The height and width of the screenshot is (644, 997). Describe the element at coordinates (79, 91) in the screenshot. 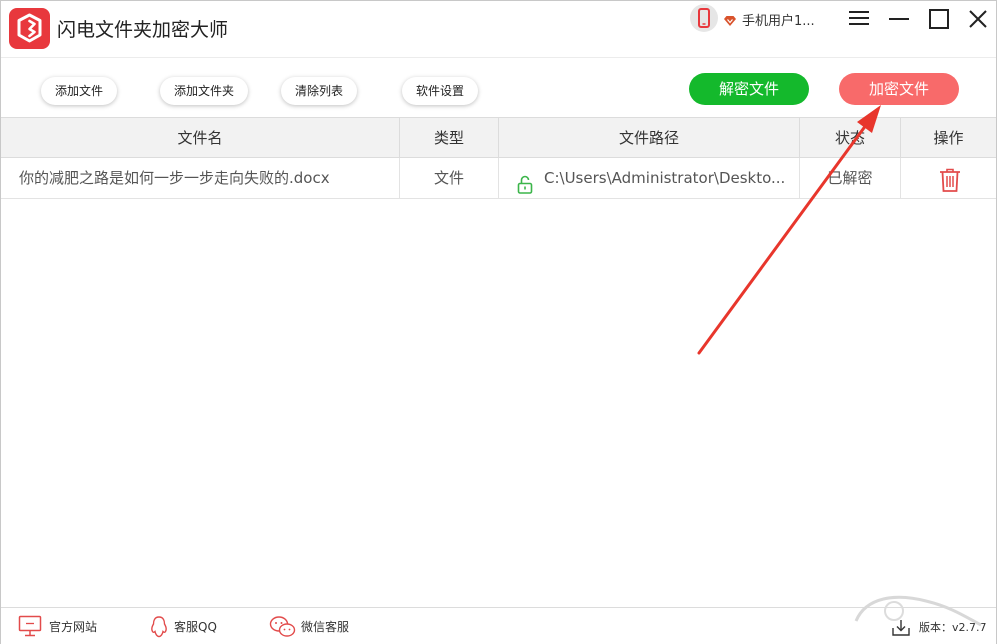

I see `add-file-button: 添加文件` at that location.